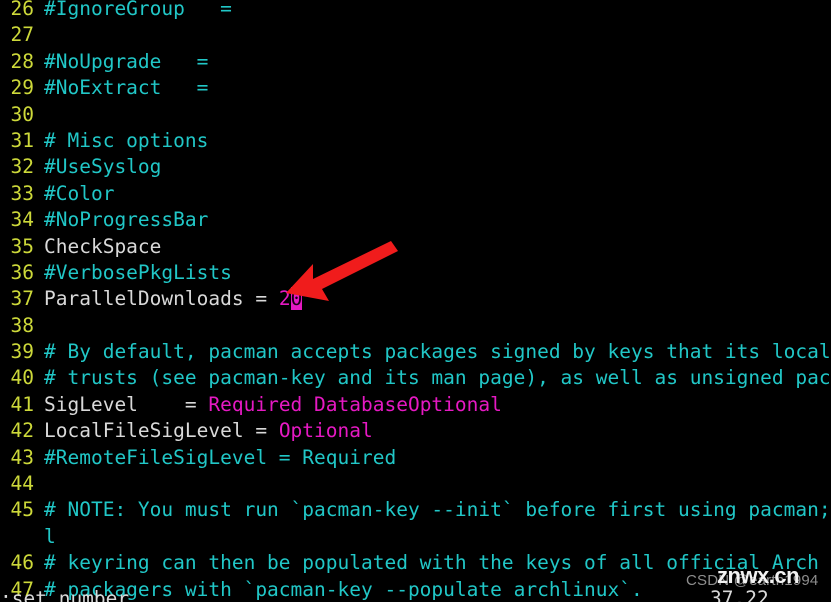 The width and height of the screenshot is (831, 602). Describe the element at coordinates (22, 88) in the screenshot. I see `line-number: 29` at that location.